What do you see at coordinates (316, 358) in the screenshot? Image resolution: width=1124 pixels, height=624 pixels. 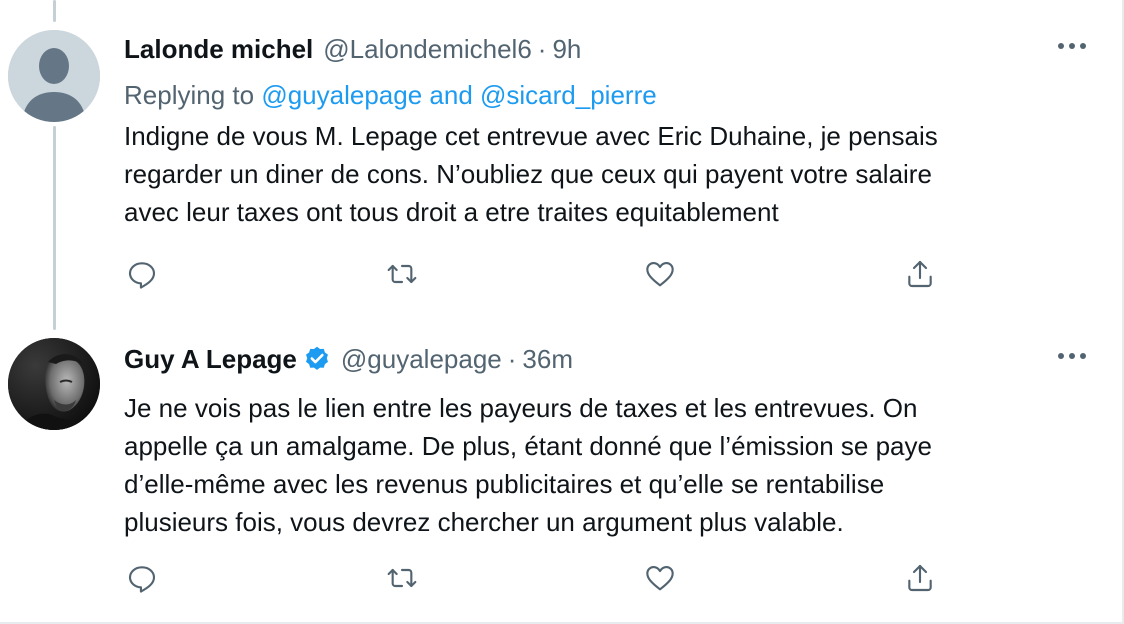 I see `verified-badge-icon` at bounding box center [316, 358].